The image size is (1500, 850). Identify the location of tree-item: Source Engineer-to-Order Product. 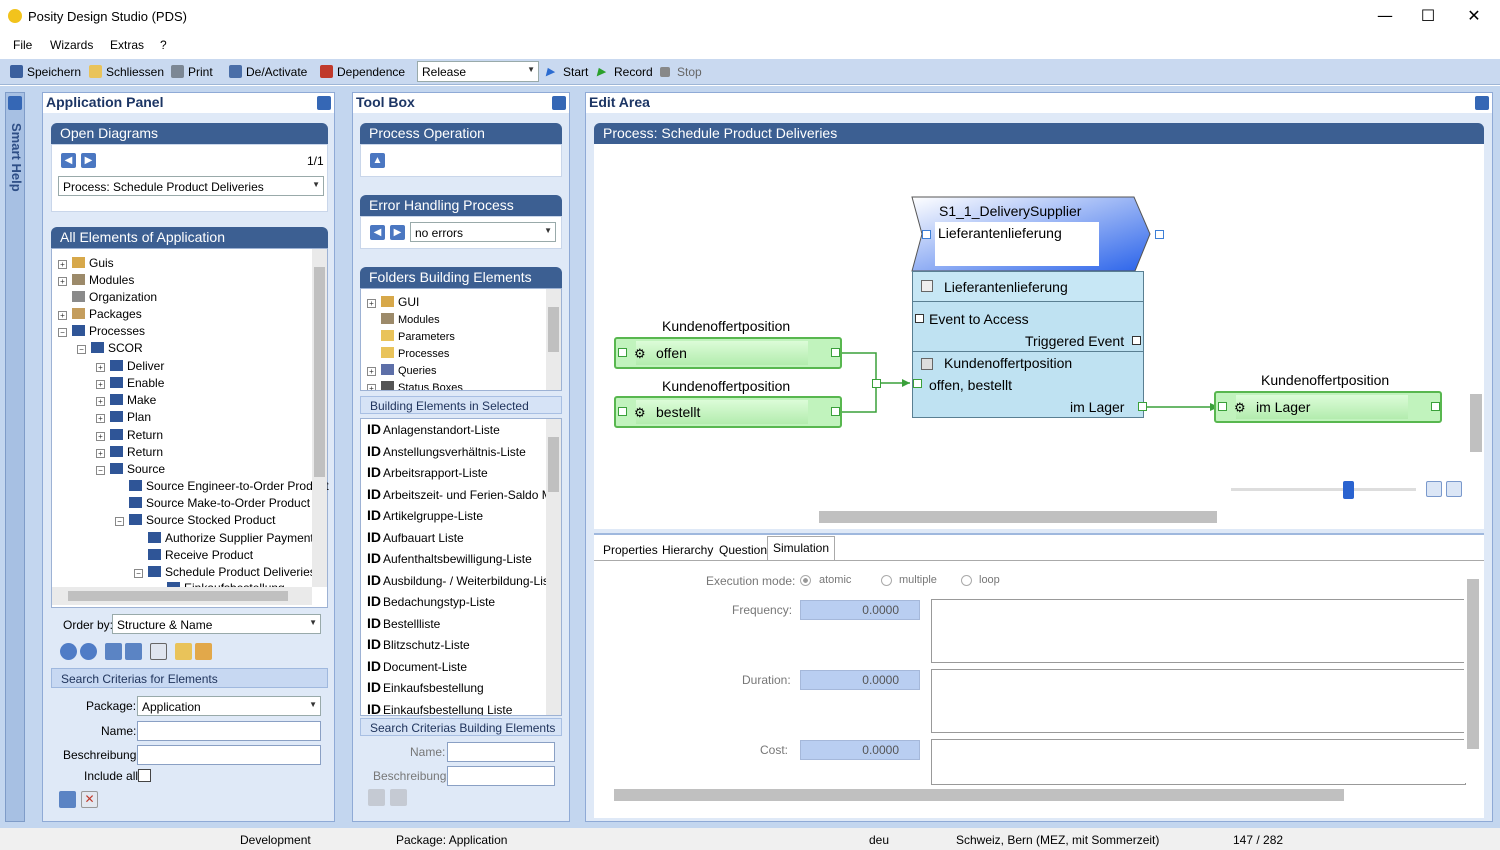
(229, 486).